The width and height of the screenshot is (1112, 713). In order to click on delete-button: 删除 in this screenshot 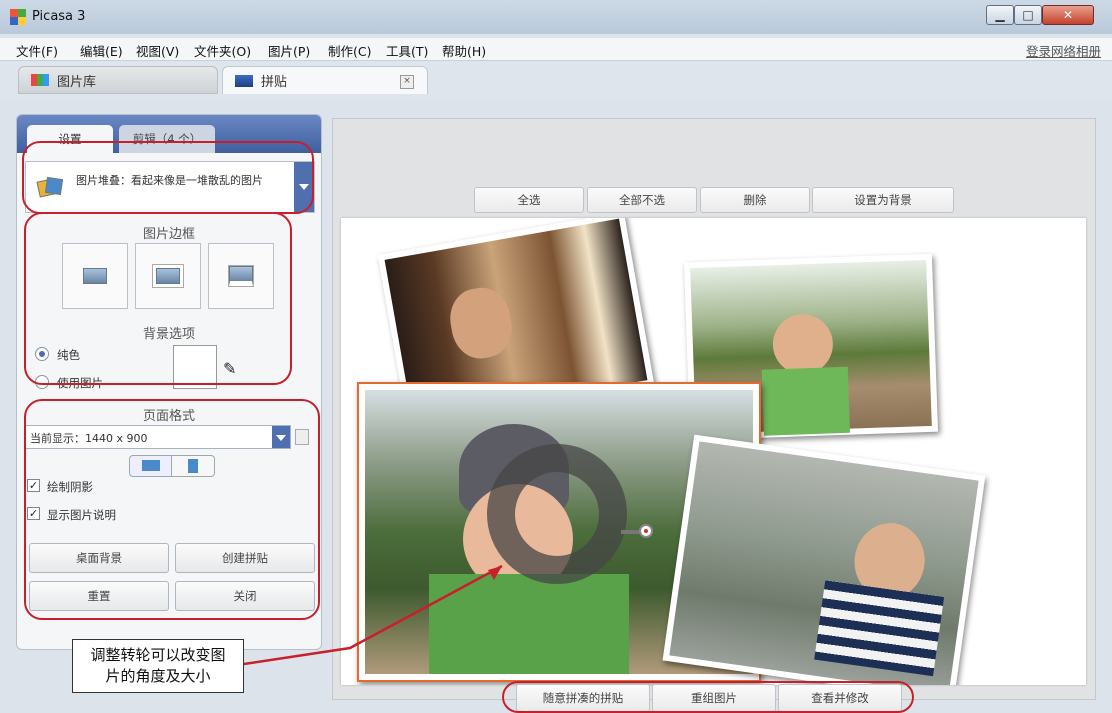, I will do `click(755, 200)`.